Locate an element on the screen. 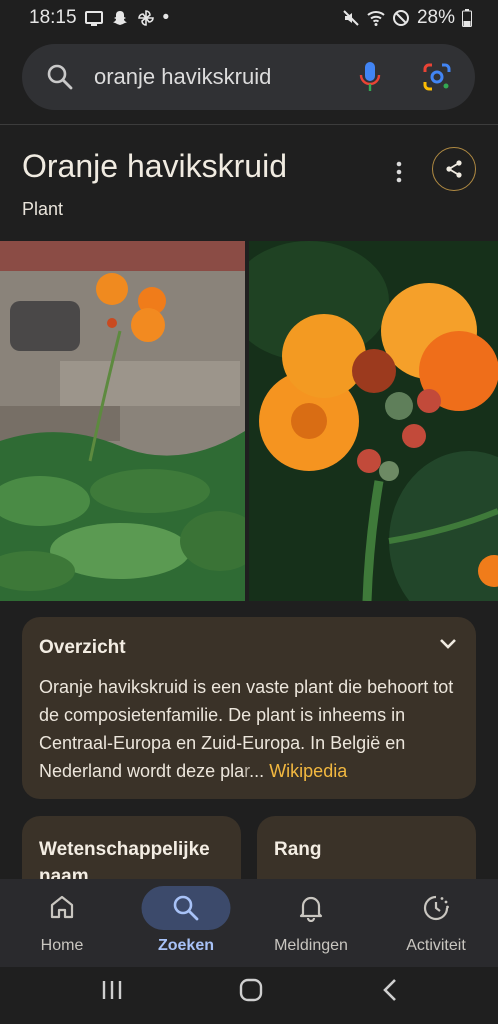 This screenshot has height=1024, width=498. back-icon is located at coordinates (390, 990).